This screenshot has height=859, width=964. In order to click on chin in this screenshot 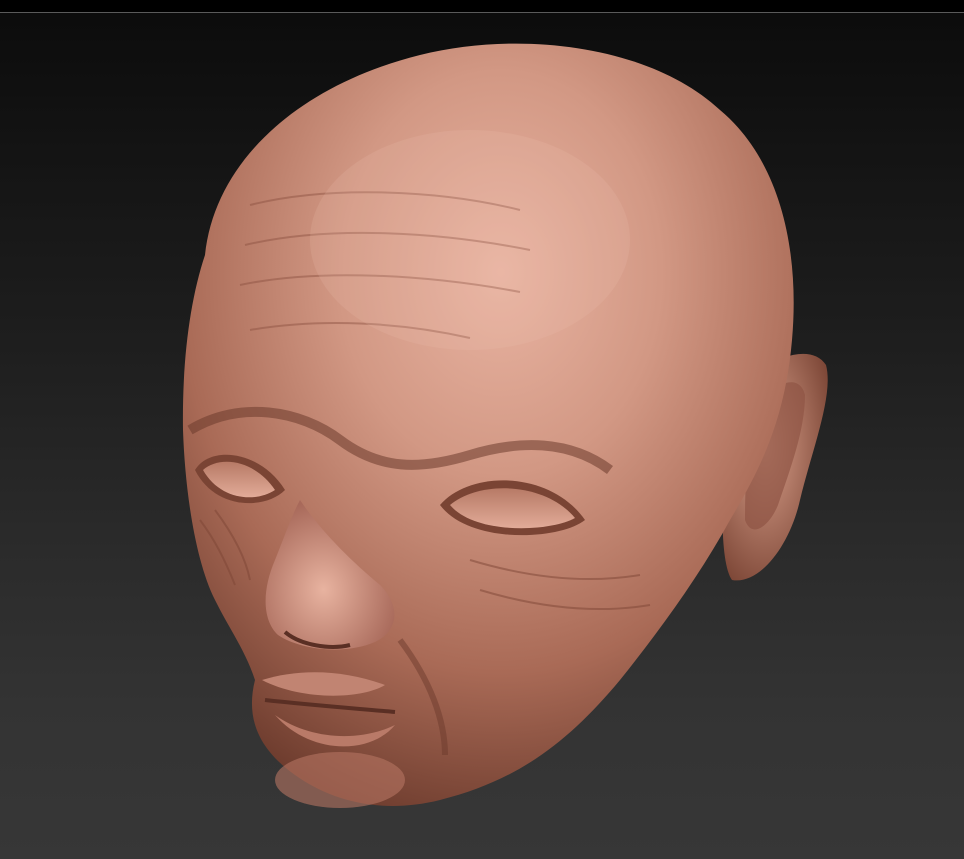, I will do `click(340, 780)`.